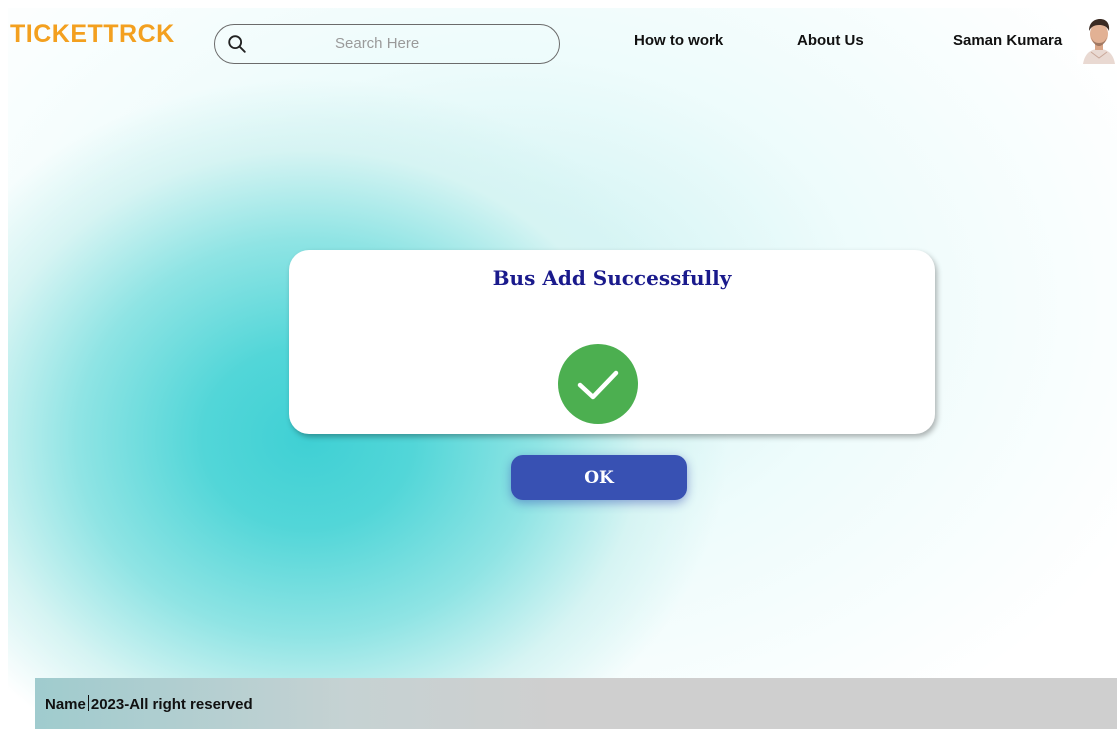 The image size is (1117, 729). What do you see at coordinates (171, 704) in the screenshot?
I see `footer-text: 2023-All right reserved` at bounding box center [171, 704].